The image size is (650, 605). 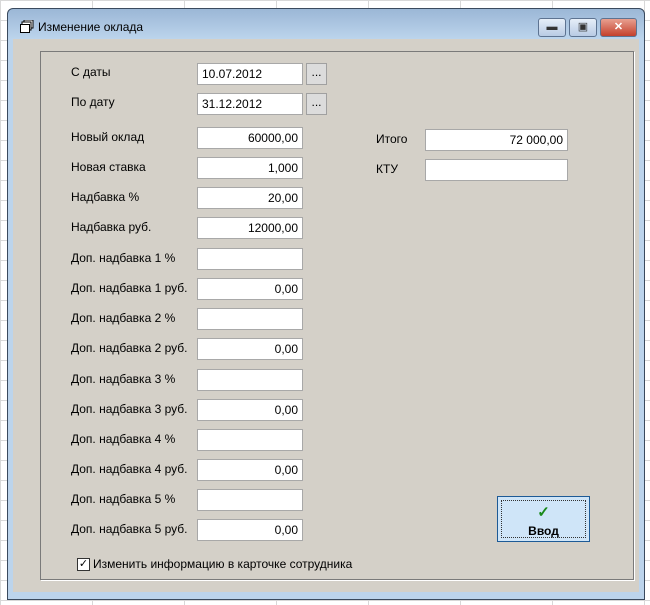 I want to click on close-button: ✕, so click(x=618, y=27).